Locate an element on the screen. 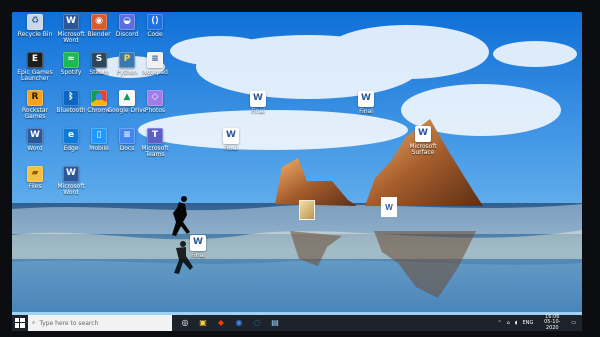  clock-date: 05-10-2020 is located at coordinates (552, 325).